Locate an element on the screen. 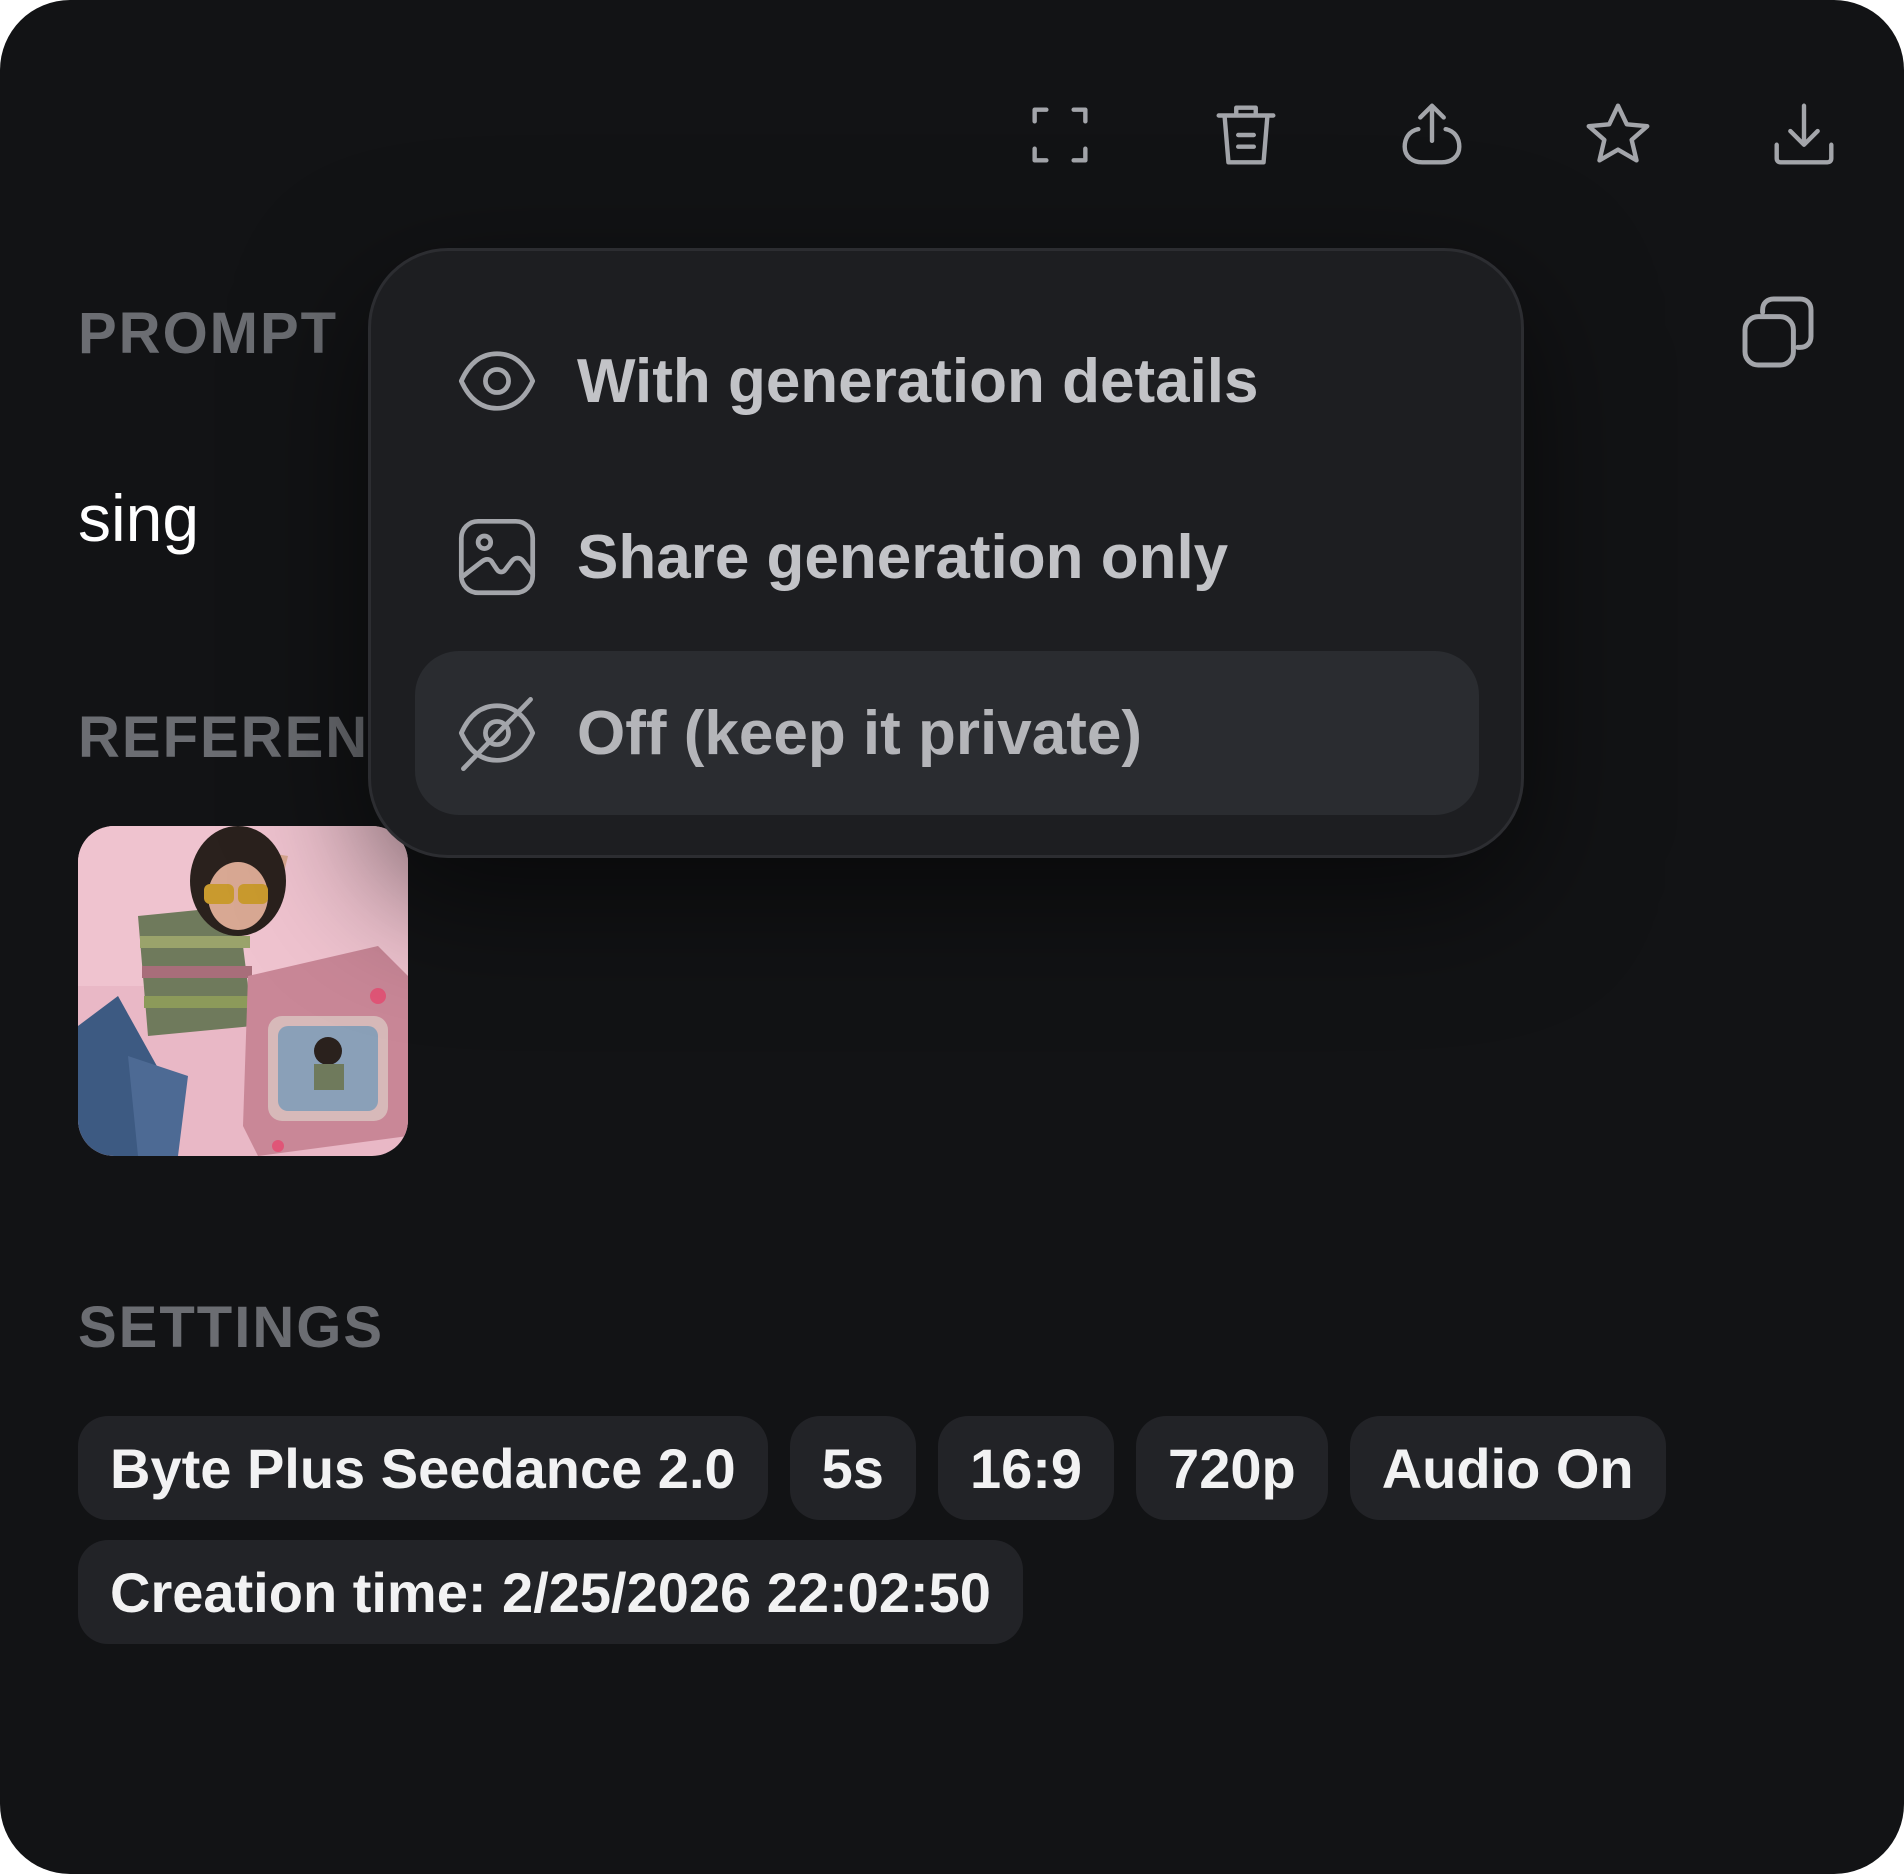 The width and height of the screenshot is (1904, 1874). image-icon is located at coordinates (497, 557).